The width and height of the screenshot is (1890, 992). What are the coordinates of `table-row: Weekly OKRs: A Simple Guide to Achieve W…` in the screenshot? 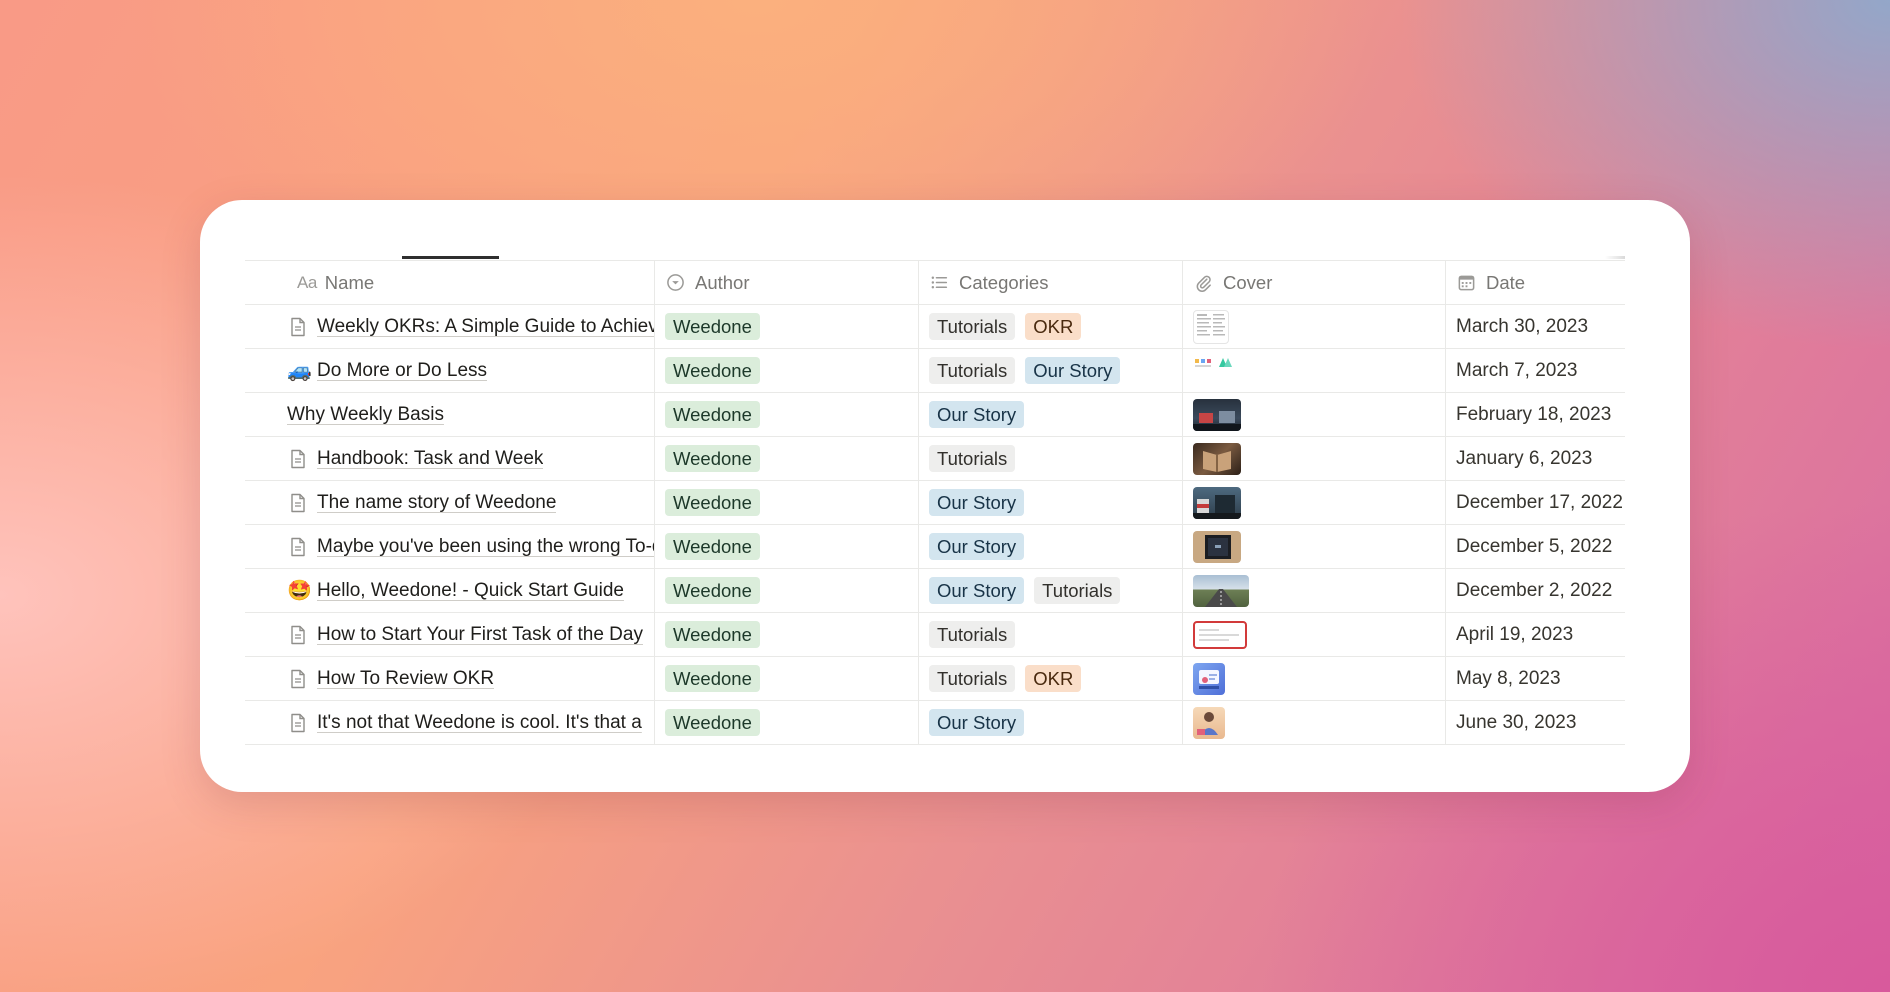 It's located at (935, 327).